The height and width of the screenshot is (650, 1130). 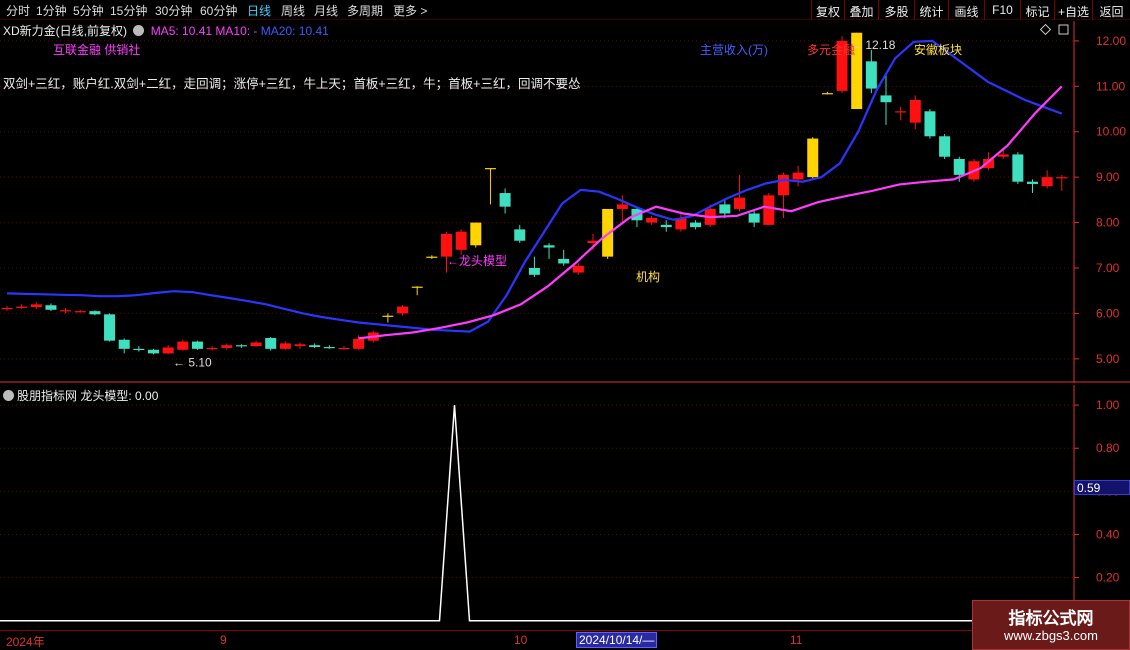 I want to click on square-icon, so click(x=1063, y=29).